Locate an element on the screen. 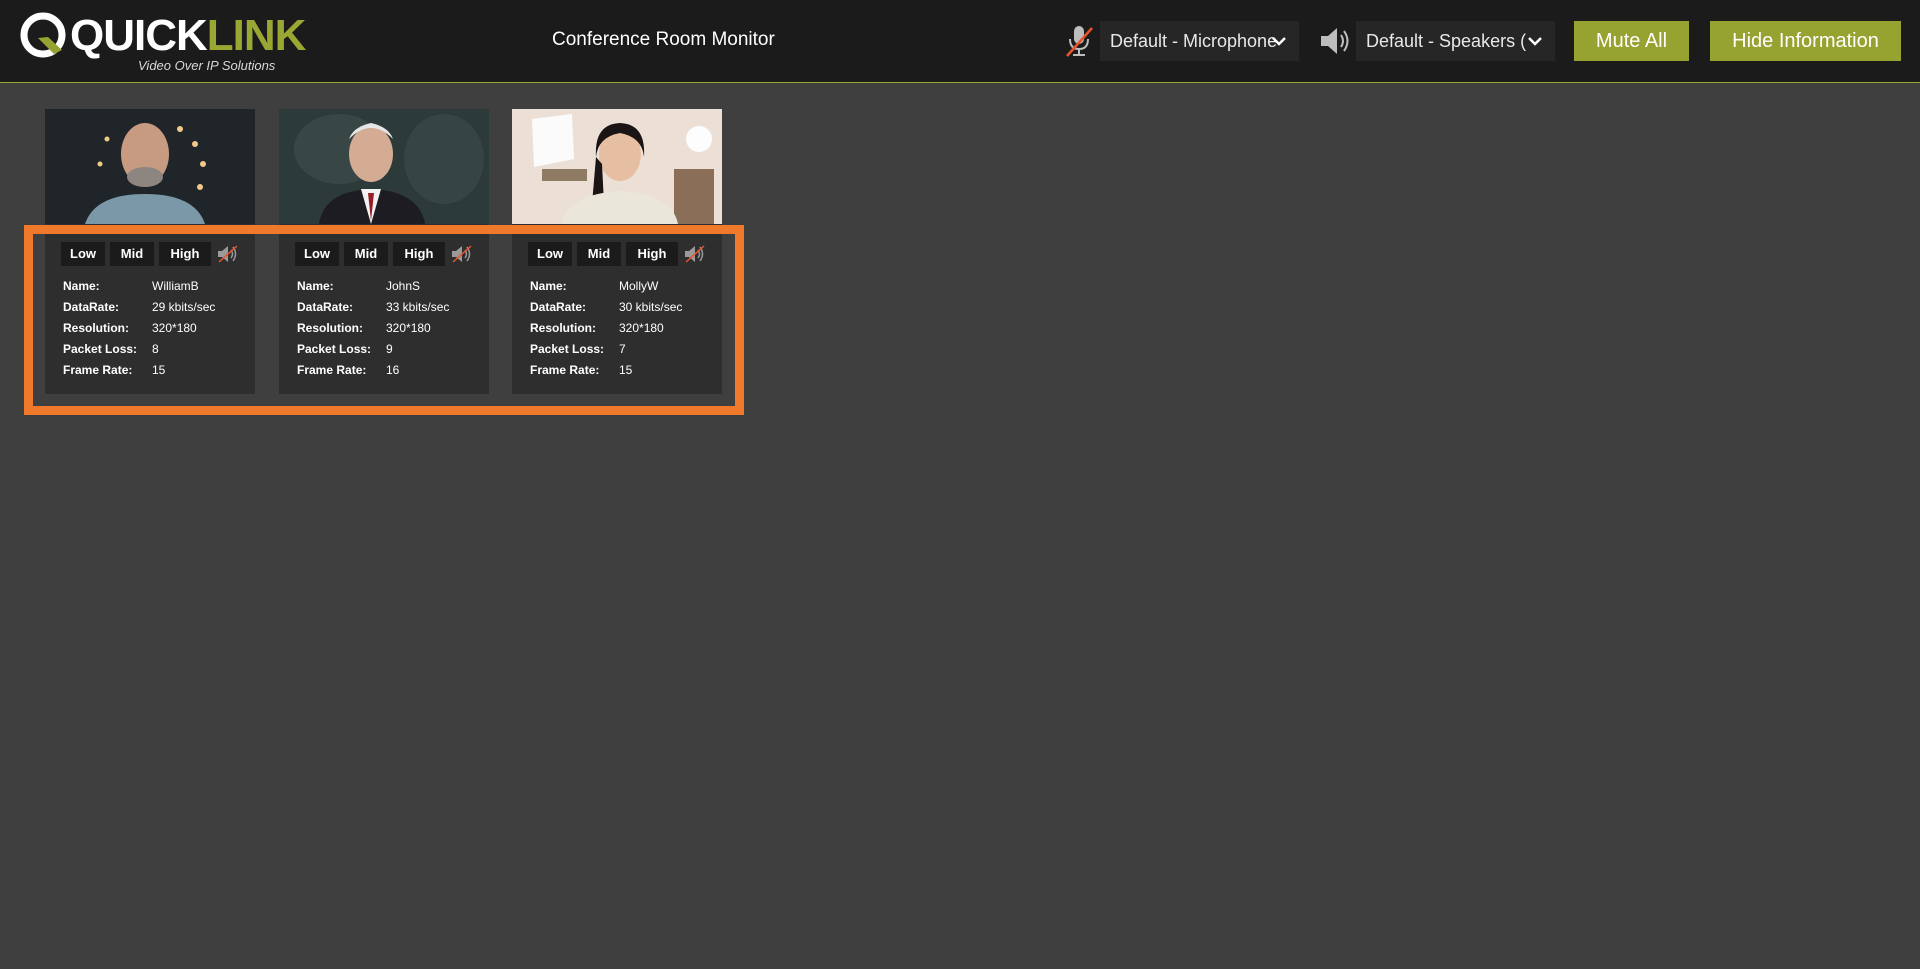  microphone-select-value: Default - Microphone is located at coordinates (1194, 41).